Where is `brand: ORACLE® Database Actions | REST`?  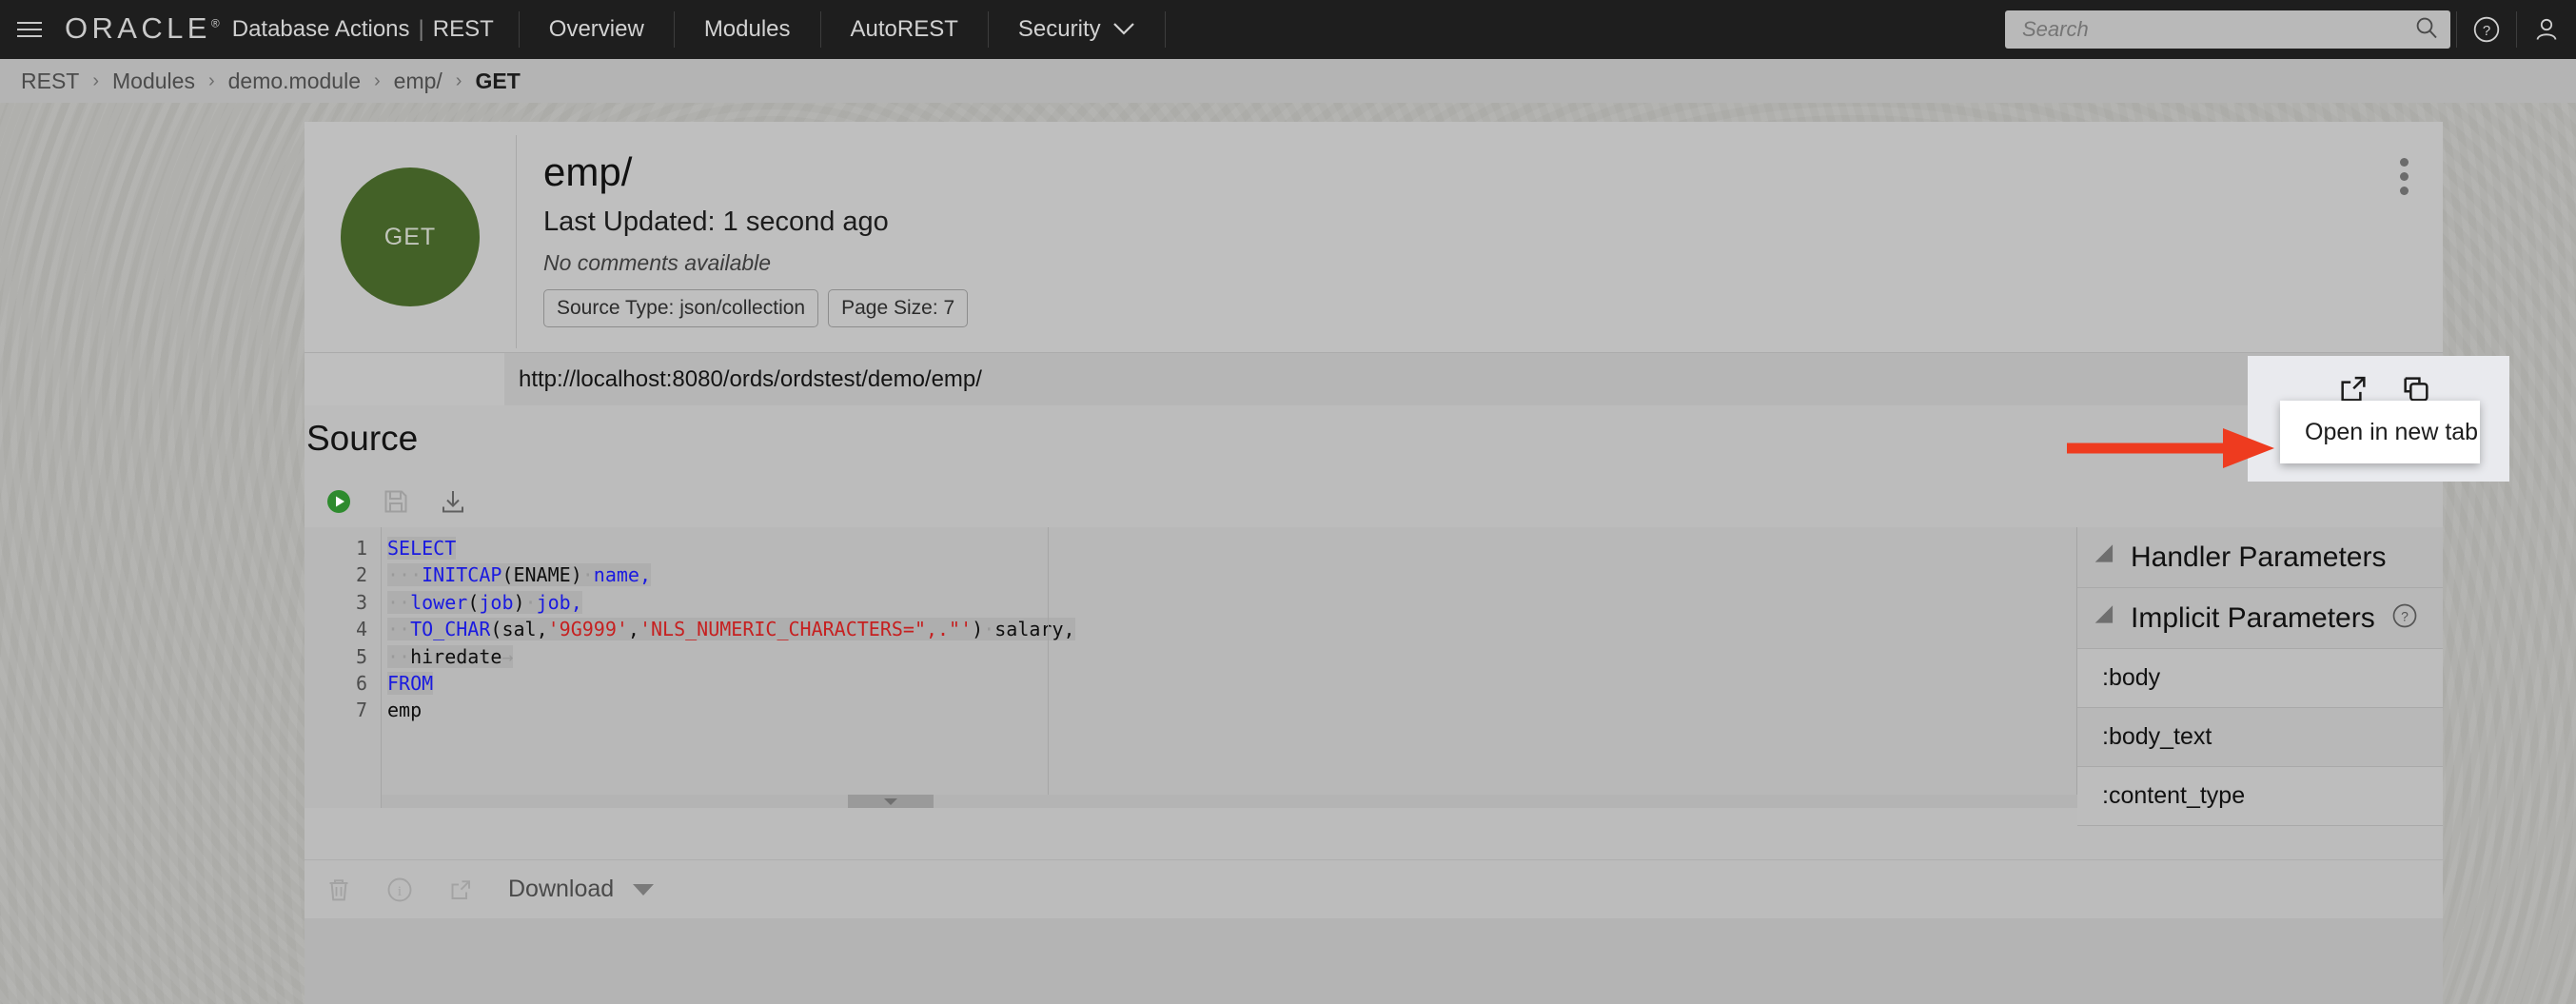 brand: ORACLE® Database Actions | REST is located at coordinates (289, 29).